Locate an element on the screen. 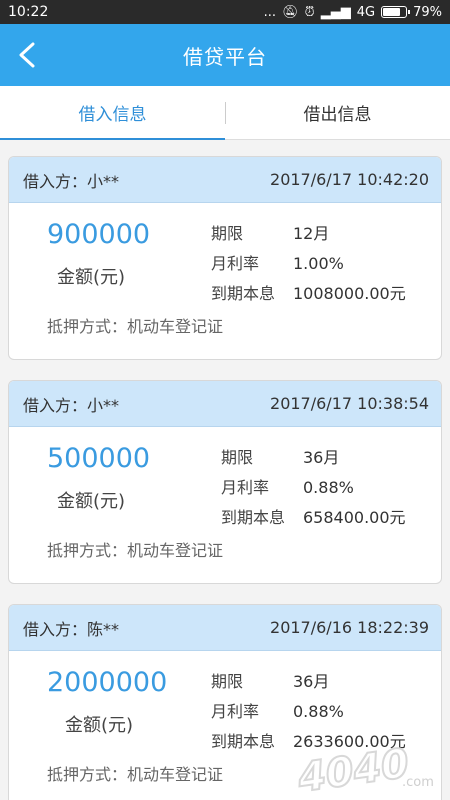 This screenshot has width=450, height=800. network-type: 4G is located at coordinates (366, 12).